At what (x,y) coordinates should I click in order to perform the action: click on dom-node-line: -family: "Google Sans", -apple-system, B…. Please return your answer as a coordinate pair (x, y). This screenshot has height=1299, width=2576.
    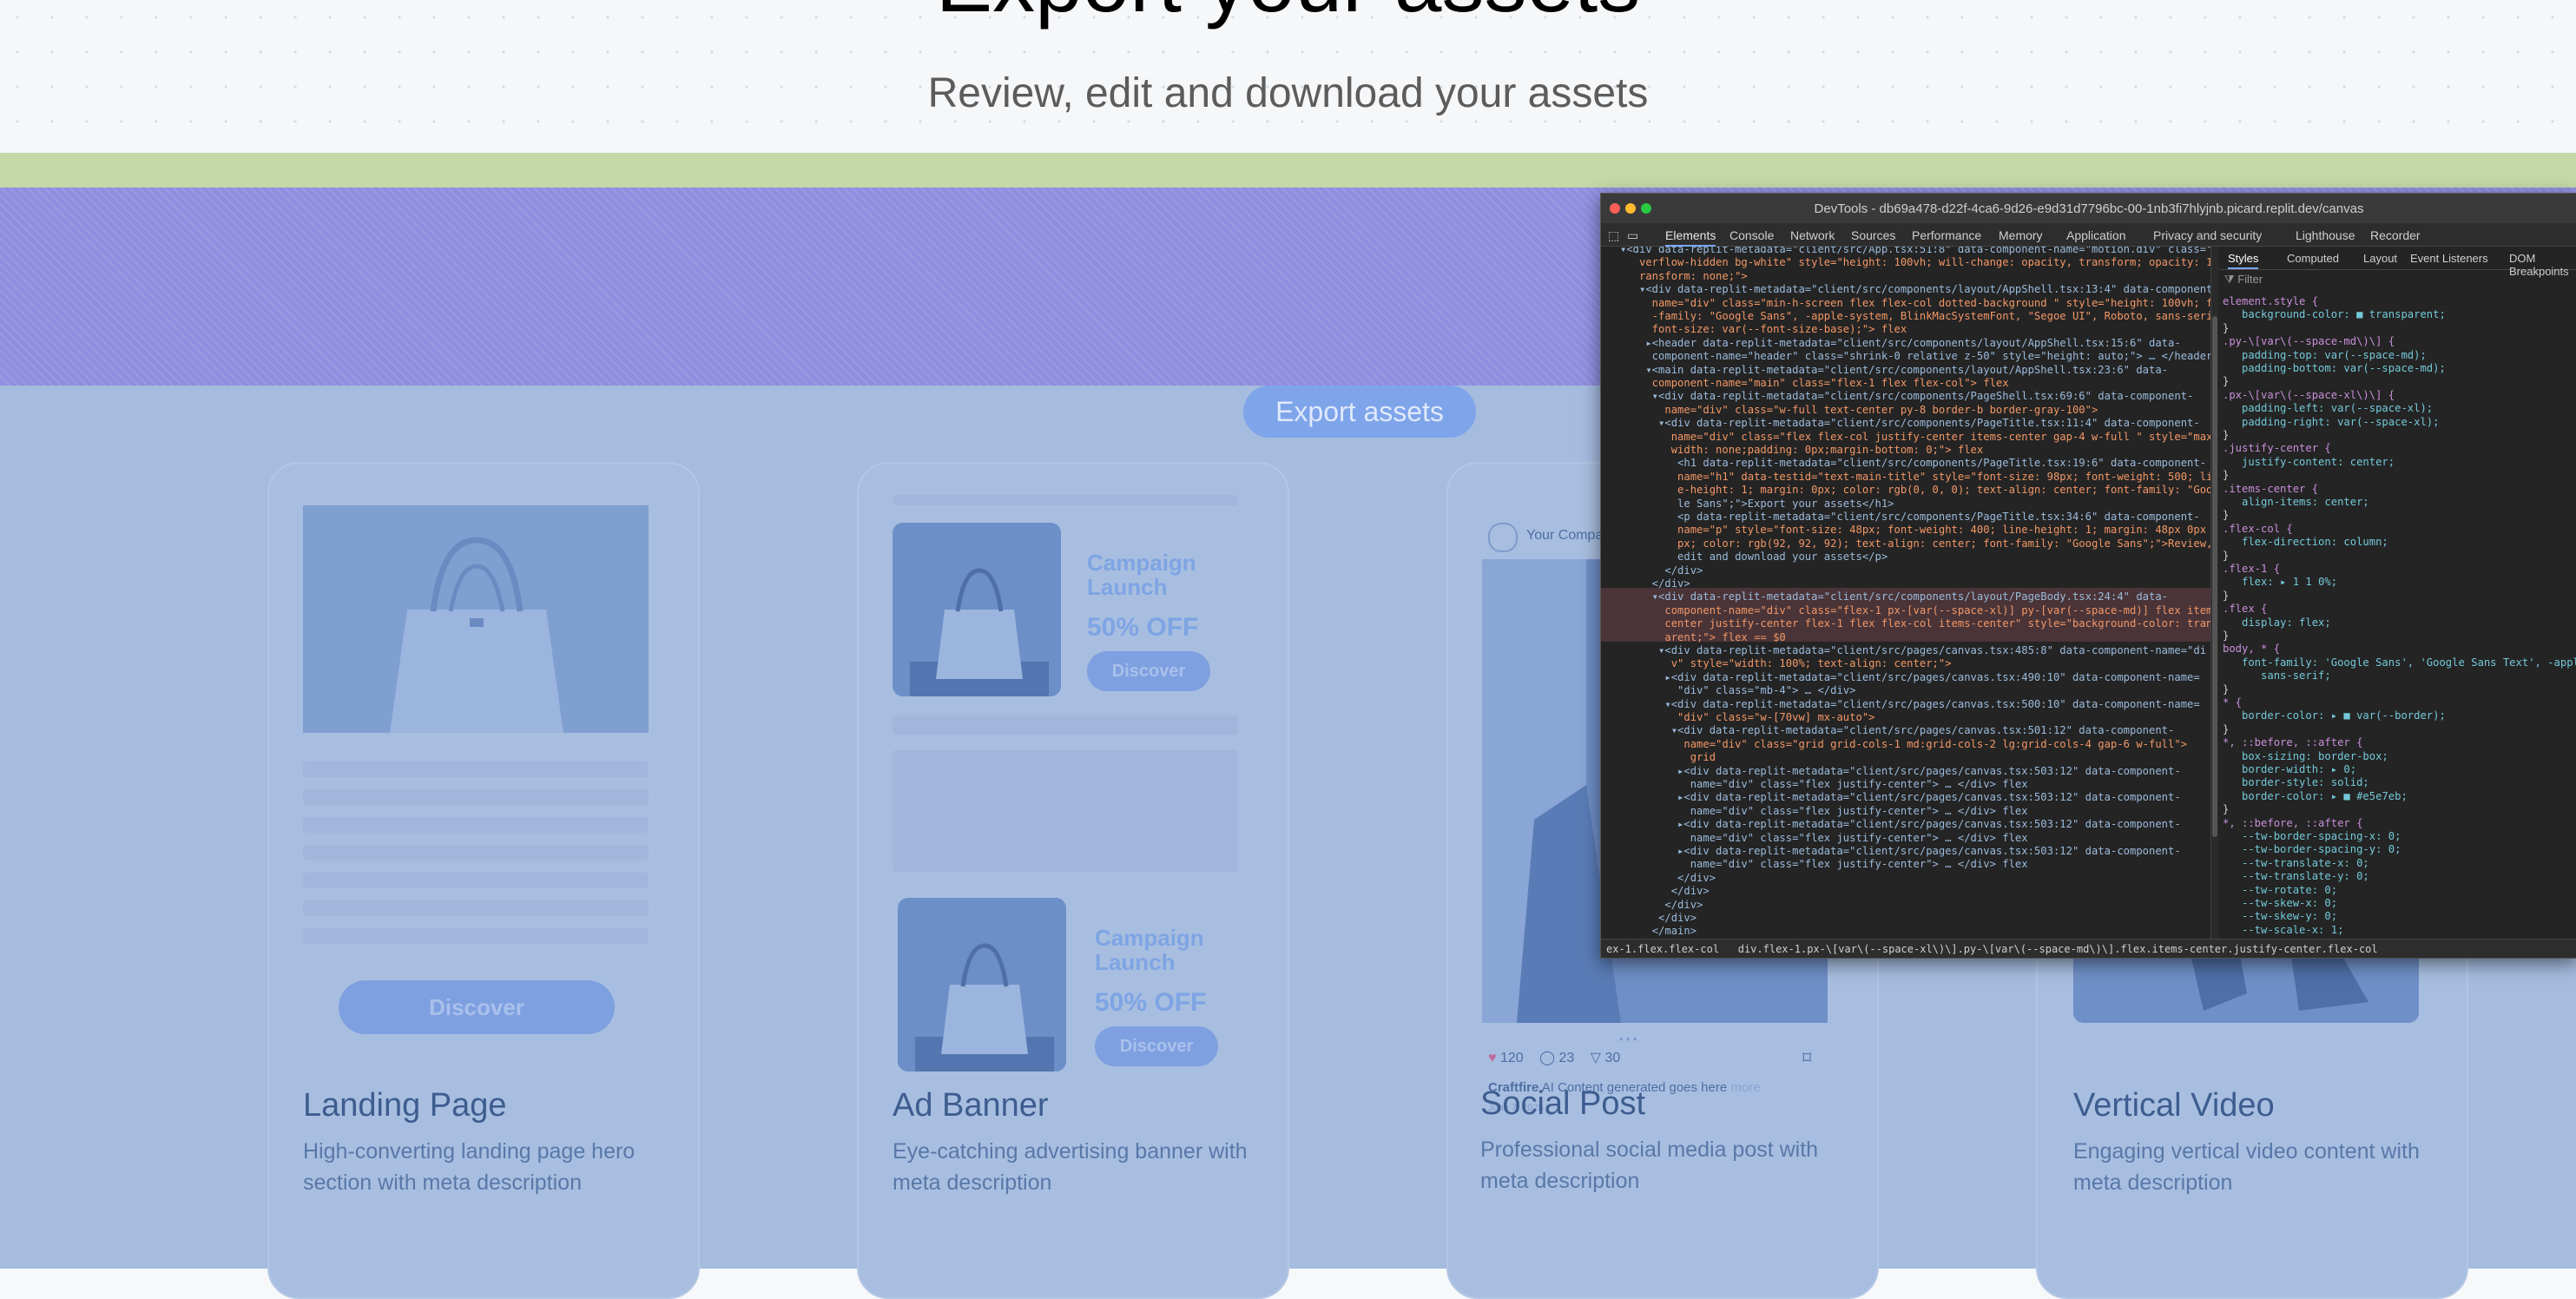
    Looking at the image, I should click on (1915, 316).